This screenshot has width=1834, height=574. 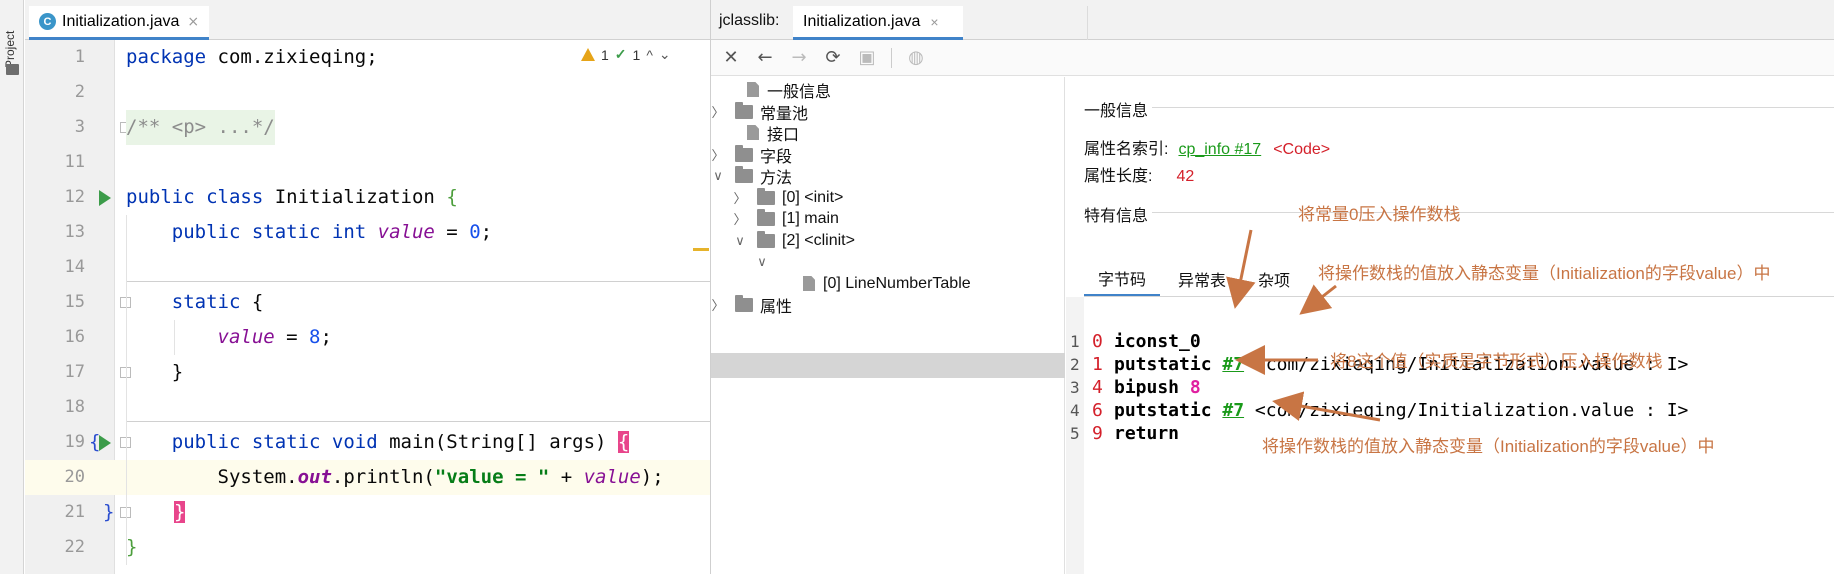 I want to click on jclasslib-tab-bar: jclasslib: Initialization.java ×, so click(x=1272, y=20).